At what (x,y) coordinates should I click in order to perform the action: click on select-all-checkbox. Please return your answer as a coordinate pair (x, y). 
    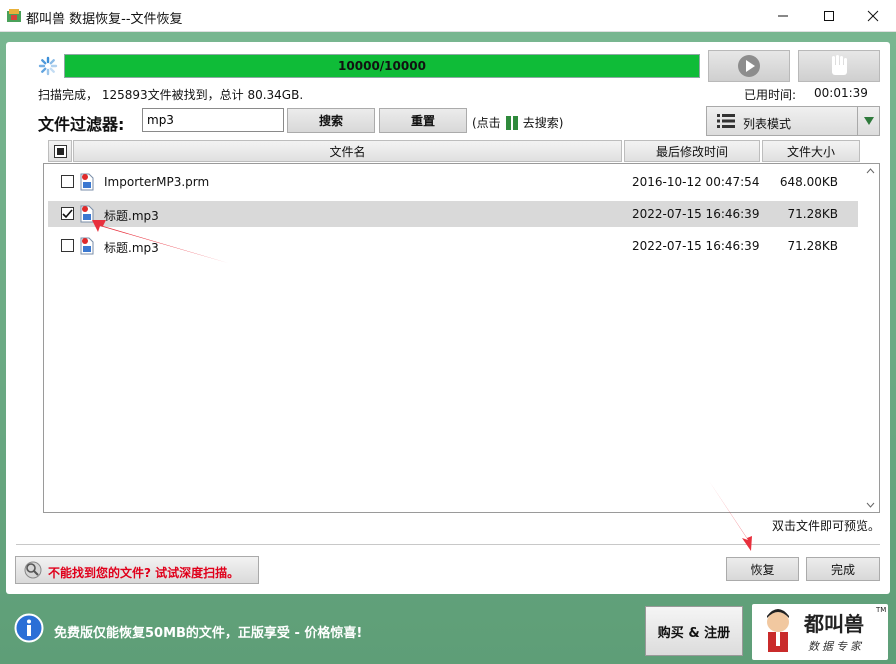
    Looking at the image, I should click on (60, 151).